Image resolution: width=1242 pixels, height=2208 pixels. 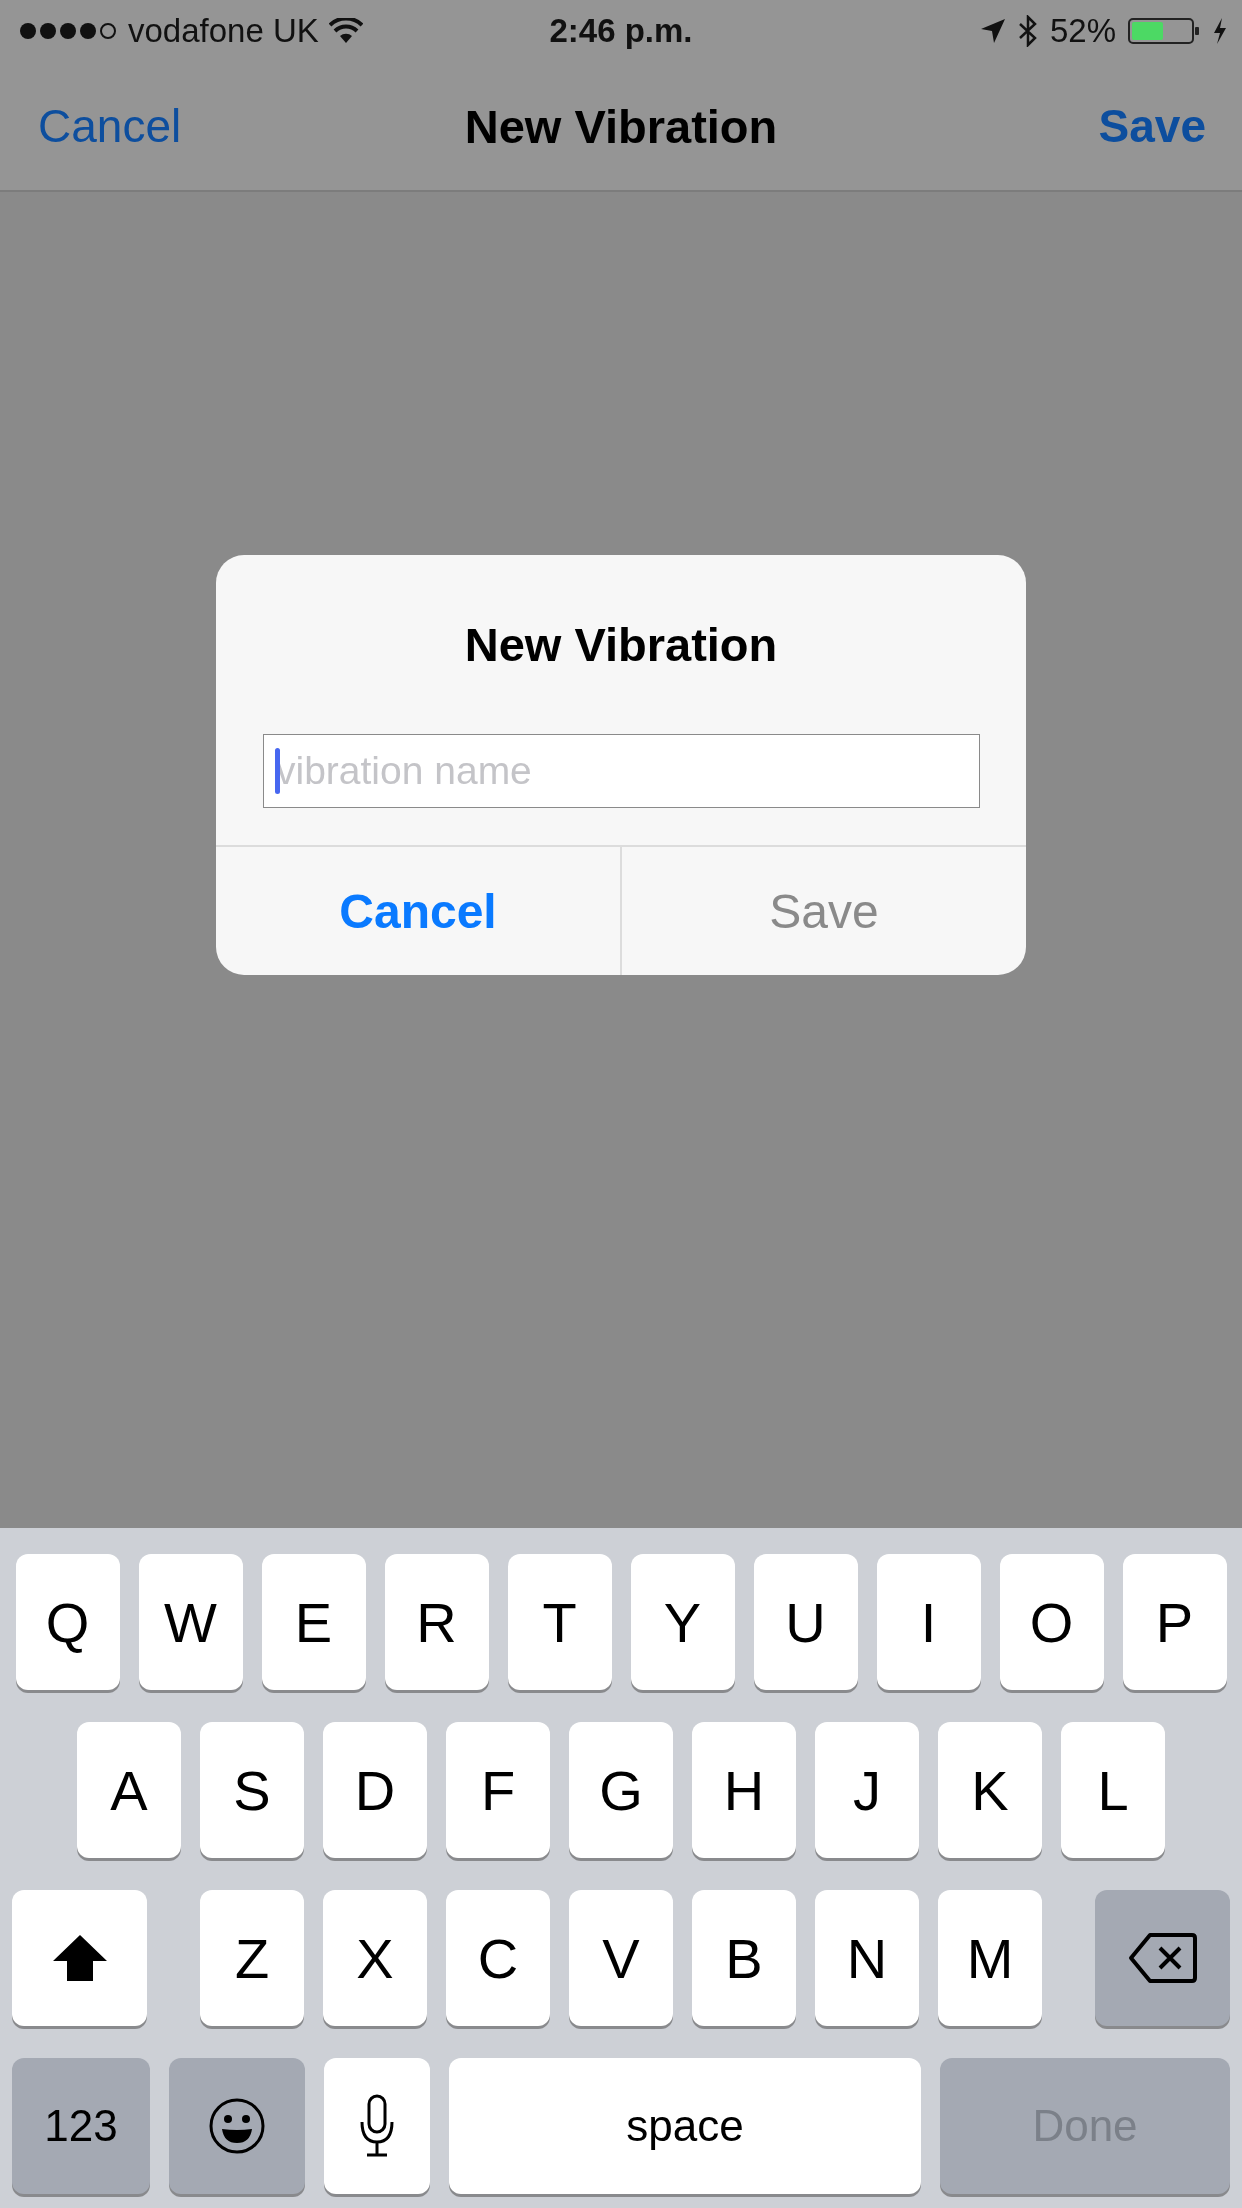 What do you see at coordinates (313, 1622) in the screenshot?
I see `letter-key: E` at bounding box center [313, 1622].